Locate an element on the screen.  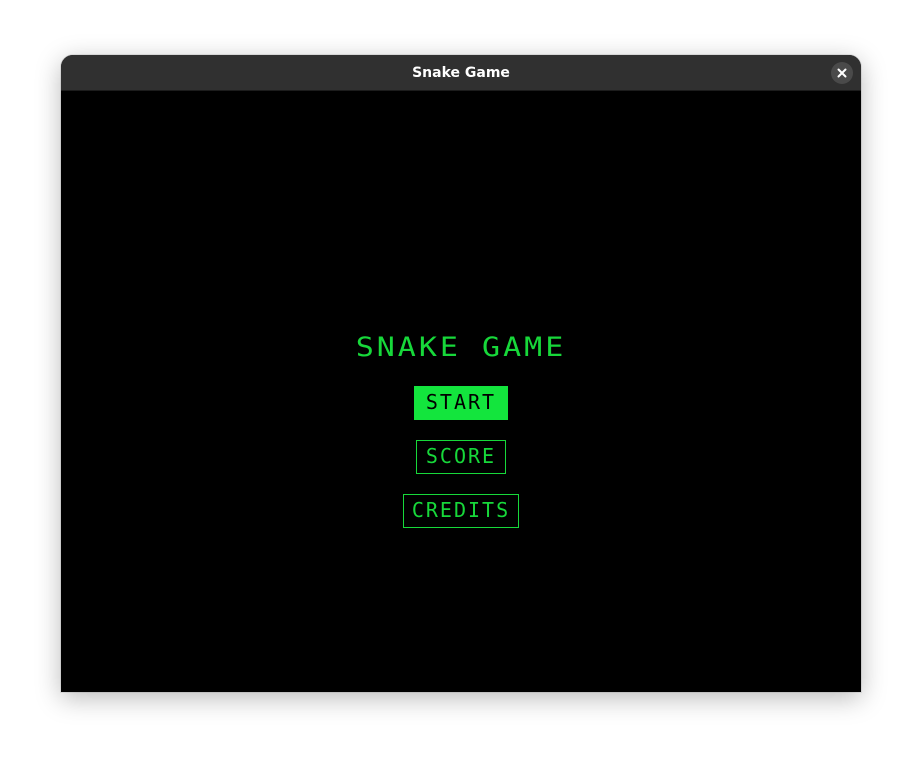
score-button: SCORE is located at coordinates (461, 457).